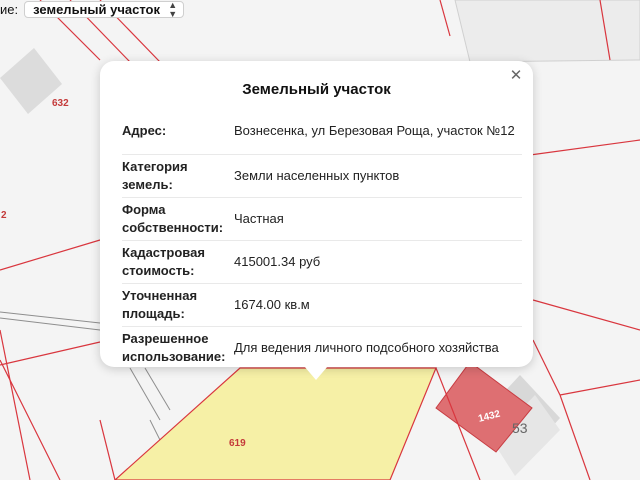 The width and height of the screenshot is (640, 480). I want to click on property-row-area: Уточненная площадь: 1674.00 кв.м, so click(322, 305).